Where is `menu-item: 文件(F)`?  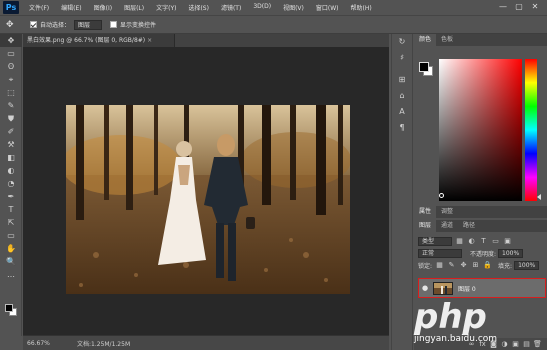 menu-item: 文件(F) is located at coordinates (39, 7).